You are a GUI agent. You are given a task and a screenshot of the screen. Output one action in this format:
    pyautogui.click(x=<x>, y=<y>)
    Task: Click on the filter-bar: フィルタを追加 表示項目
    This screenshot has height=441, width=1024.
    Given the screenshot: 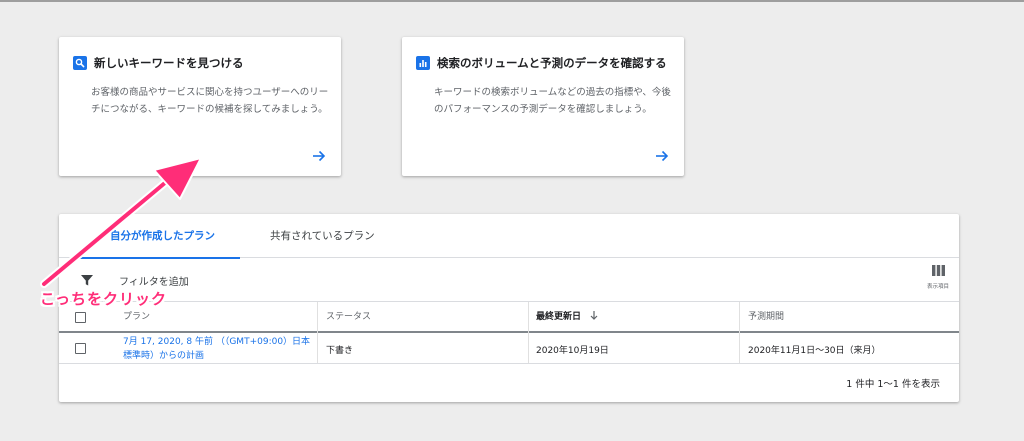 What is the action you would take?
    pyautogui.click(x=509, y=280)
    